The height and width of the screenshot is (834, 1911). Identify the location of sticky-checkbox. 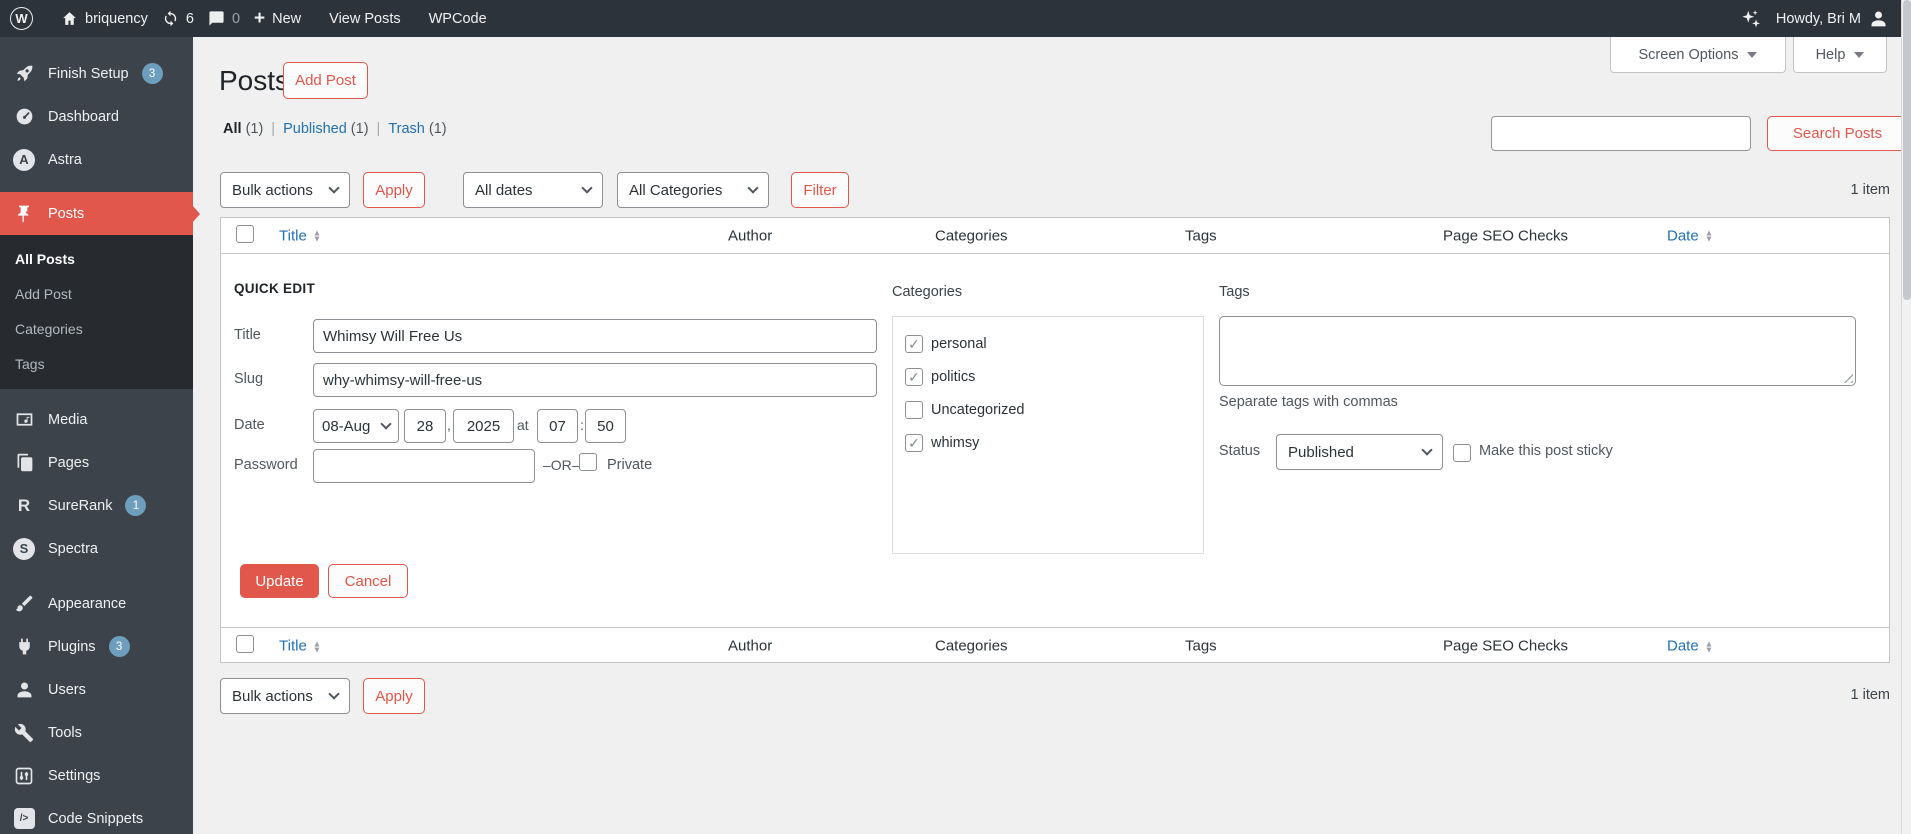
(1462, 453).